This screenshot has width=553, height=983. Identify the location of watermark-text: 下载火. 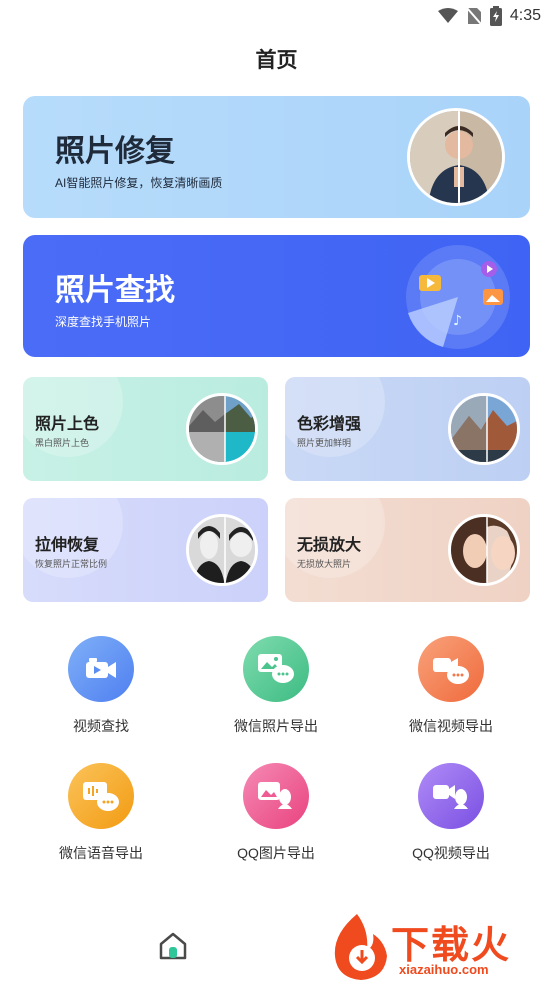
(451, 946).